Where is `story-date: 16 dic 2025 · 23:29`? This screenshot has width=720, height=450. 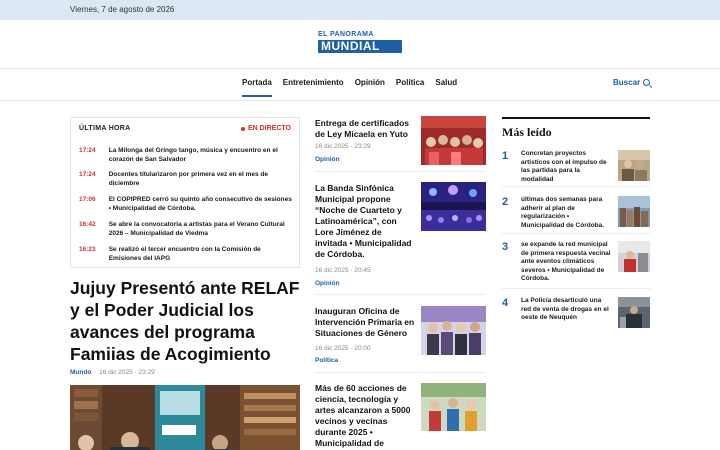 story-date: 16 dic 2025 · 23:29 is located at coordinates (343, 146).